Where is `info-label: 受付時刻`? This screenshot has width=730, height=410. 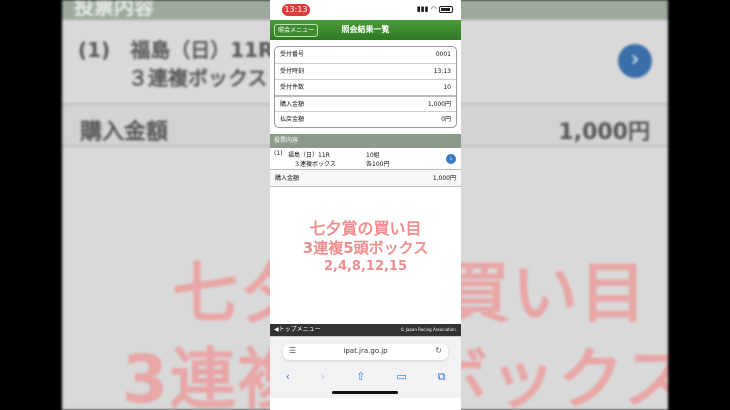 info-label: 受付時刻 is located at coordinates (292, 71).